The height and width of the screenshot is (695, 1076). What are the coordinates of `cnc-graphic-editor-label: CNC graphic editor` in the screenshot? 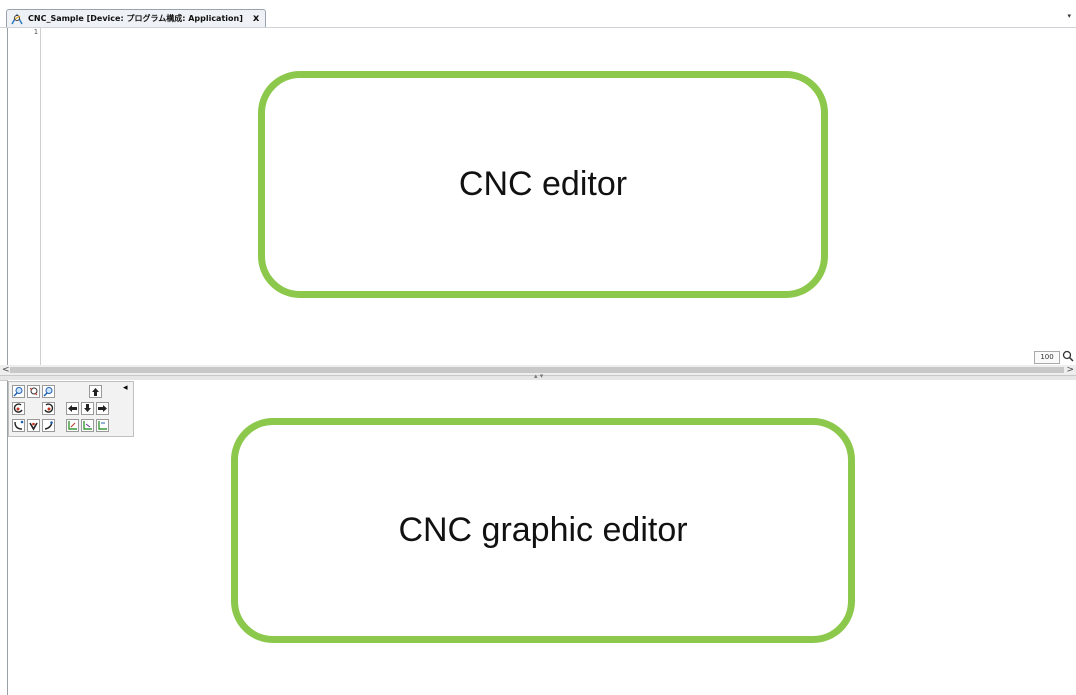 It's located at (543, 530).